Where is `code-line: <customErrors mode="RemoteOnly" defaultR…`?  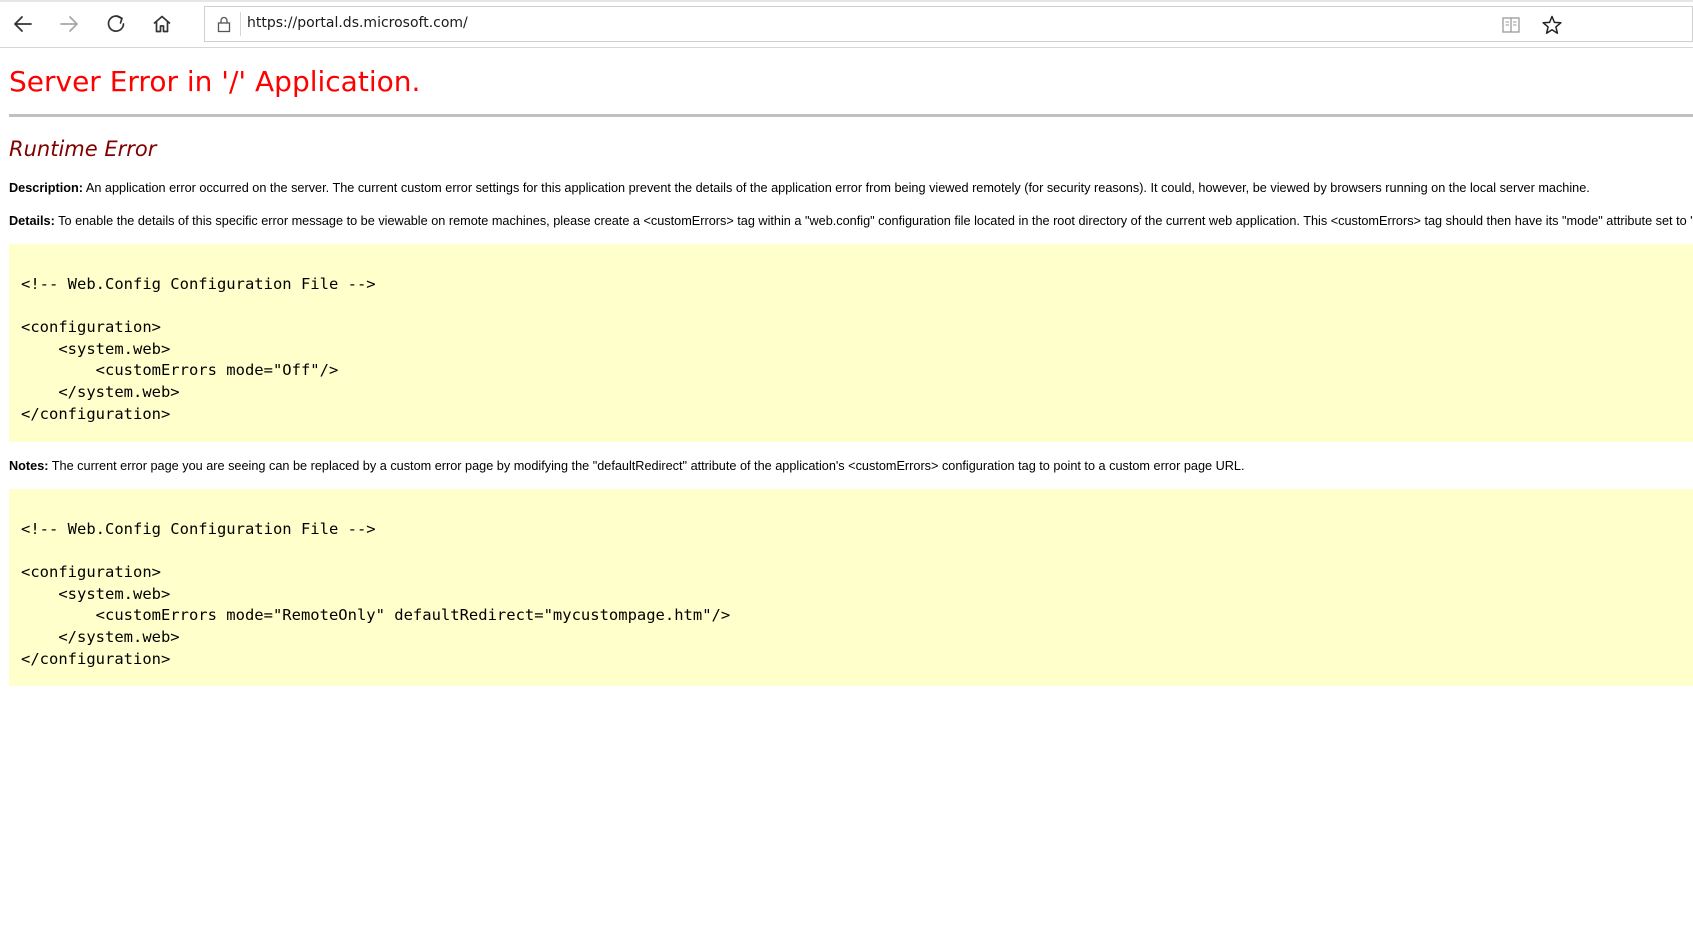
code-line: <customErrors mode="RemoteOnly" defaultR… is located at coordinates (376, 615).